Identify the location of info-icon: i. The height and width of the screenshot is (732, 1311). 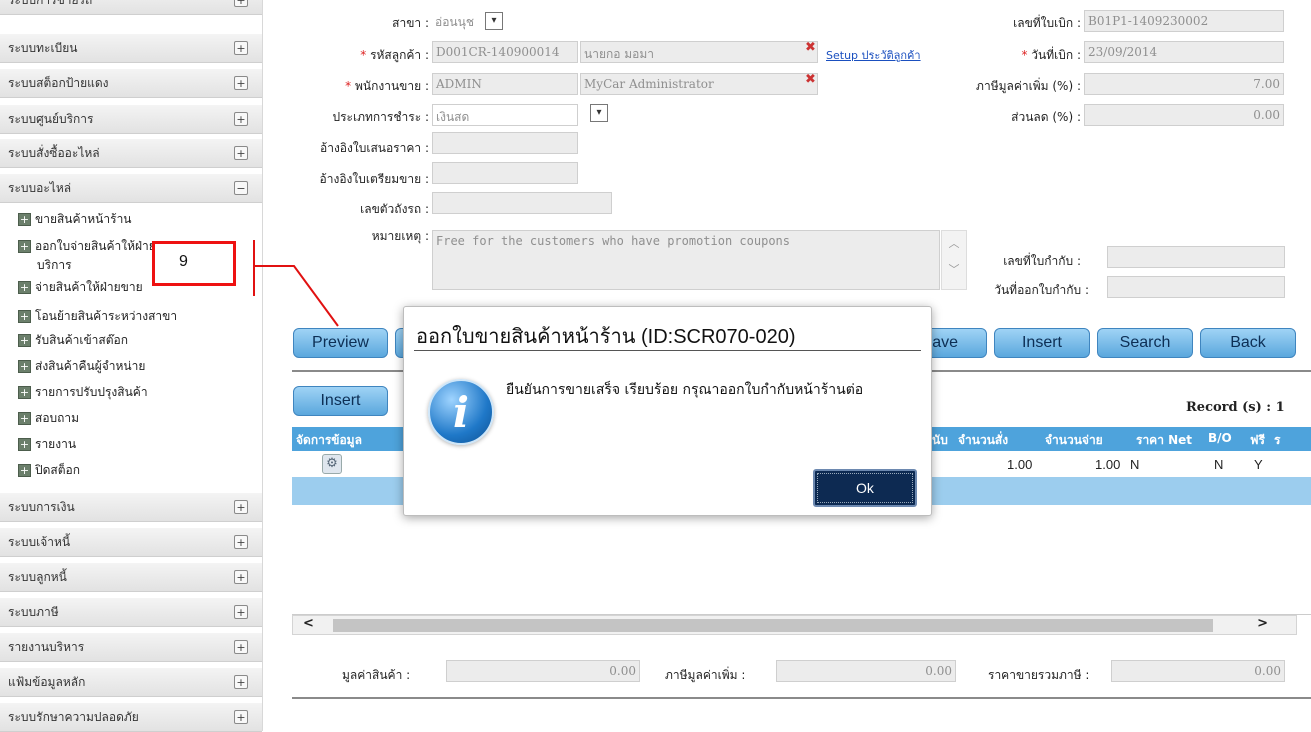
(461, 412).